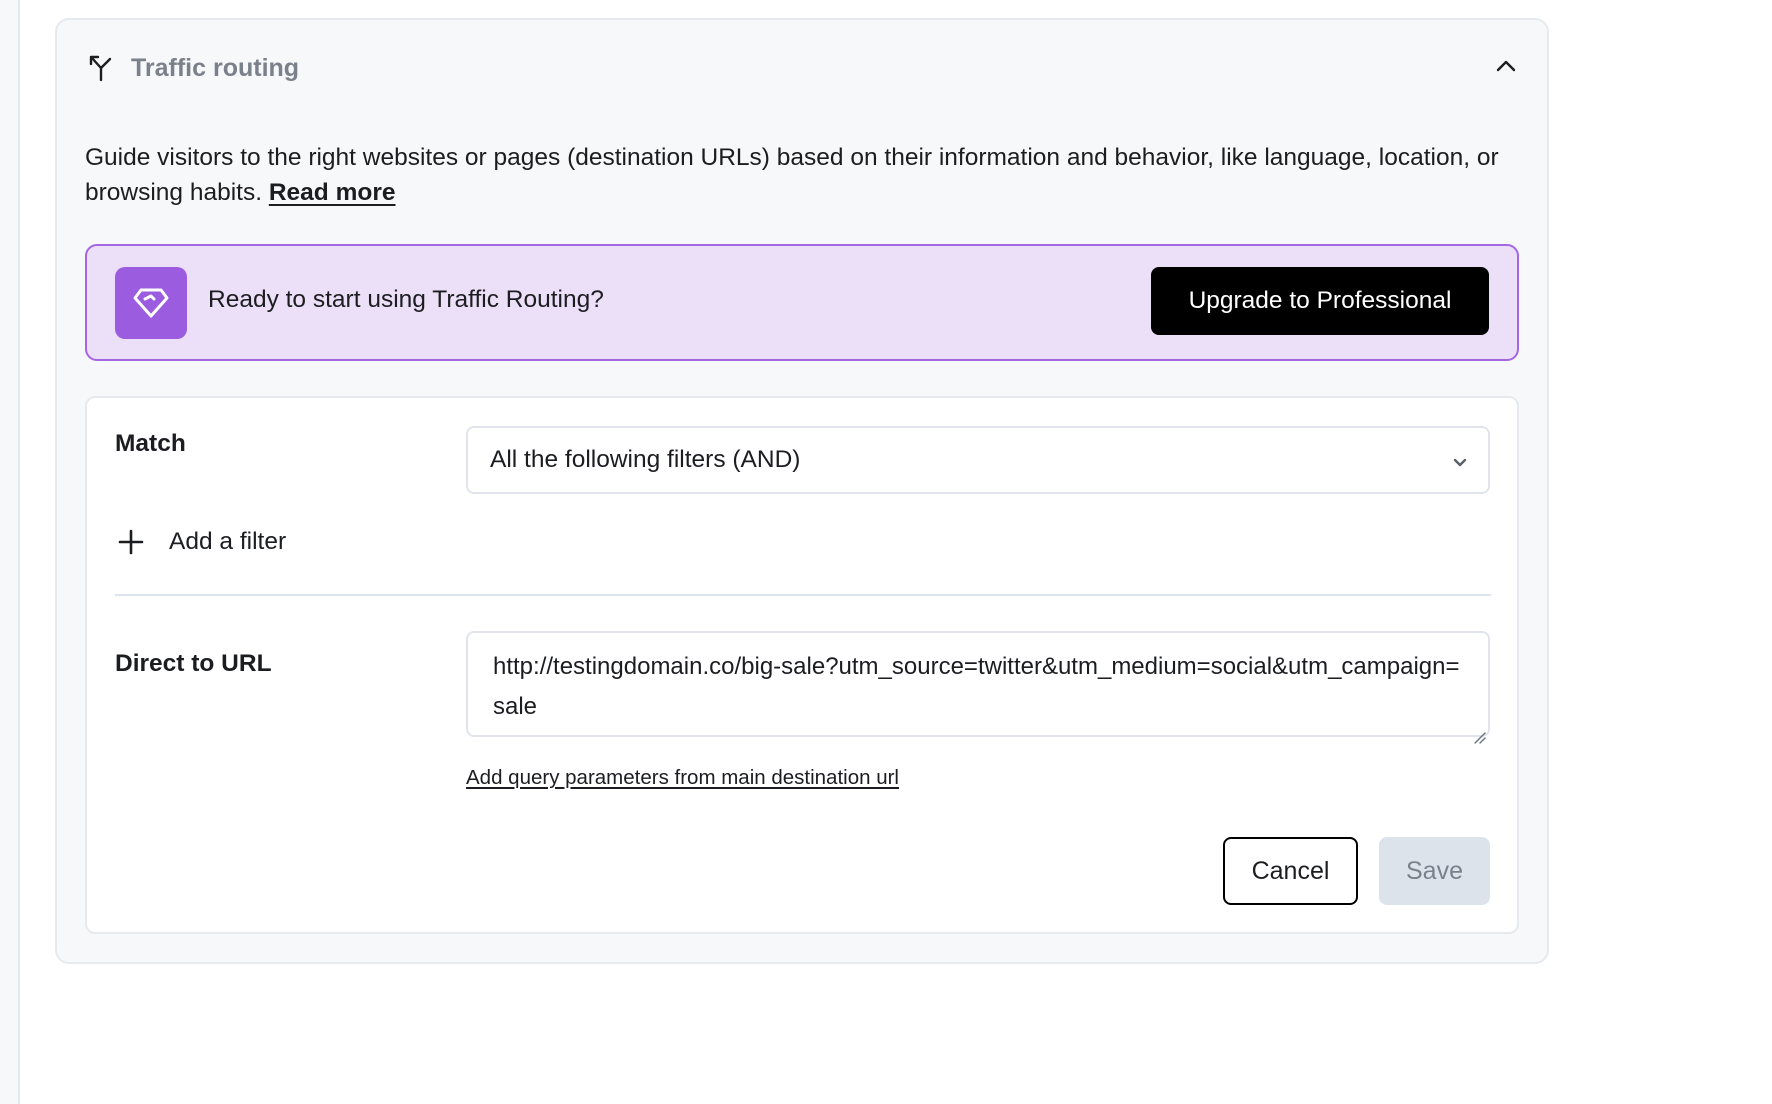 This screenshot has height=1104, width=1772. I want to click on match-select-value: All the following filters (AND), so click(645, 459).